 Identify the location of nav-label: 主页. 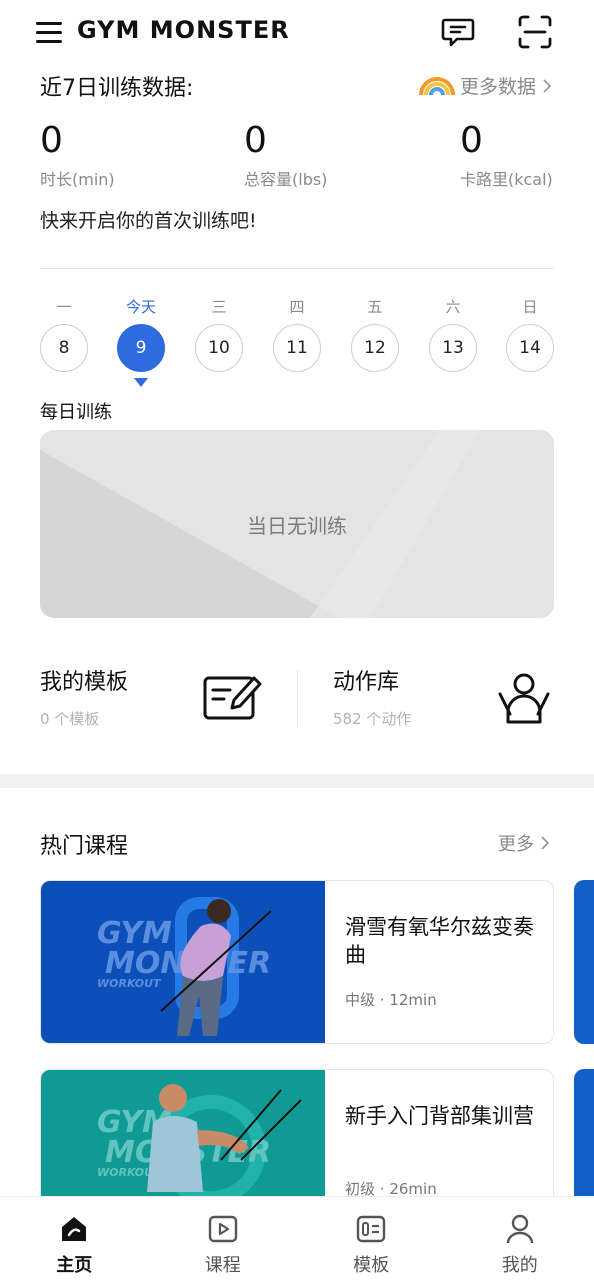
(74, 1265).